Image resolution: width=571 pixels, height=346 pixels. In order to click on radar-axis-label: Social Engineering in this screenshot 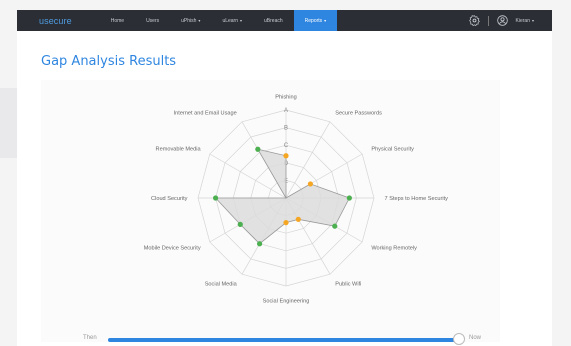, I will do `click(286, 302)`.